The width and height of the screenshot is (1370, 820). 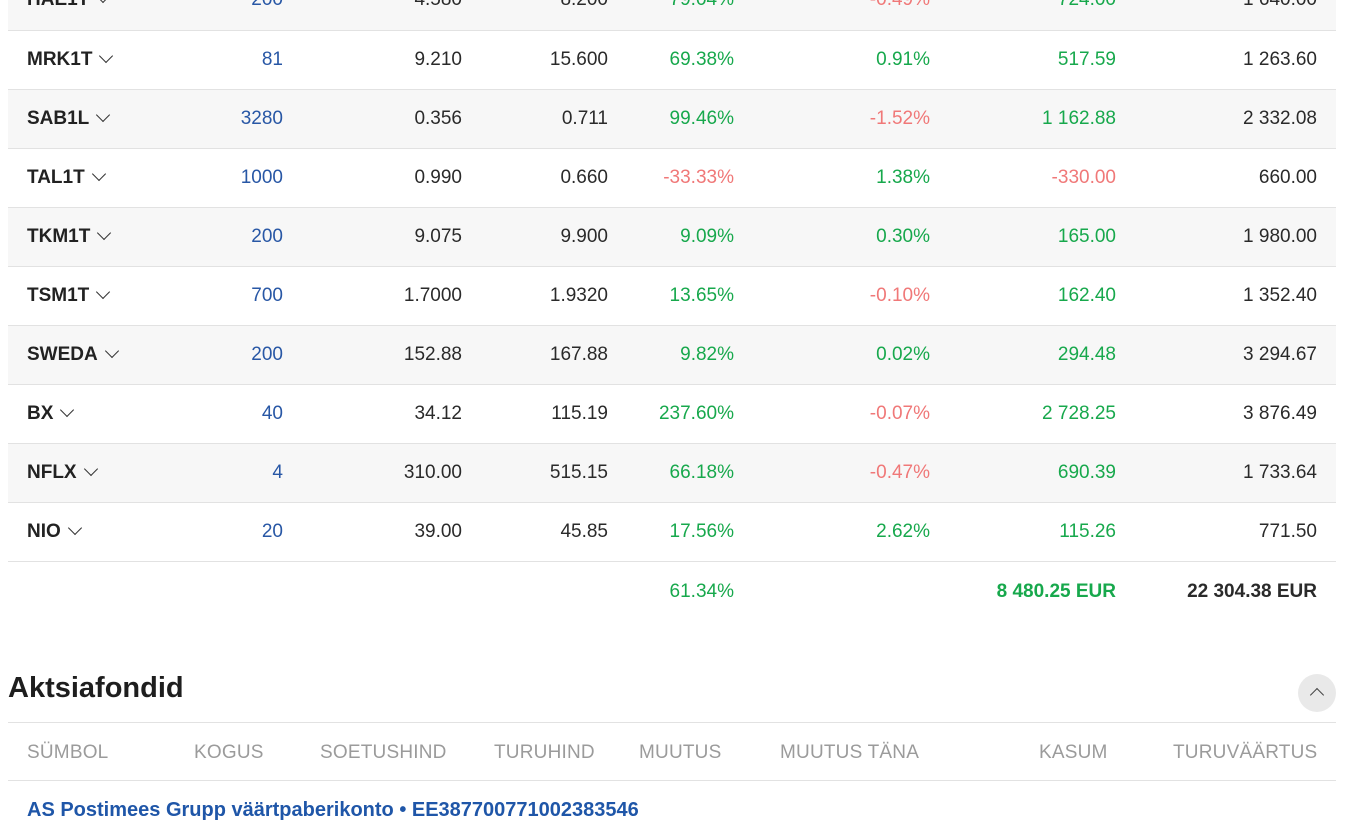 I want to click on header-change: MUUTUS, so click(x=680, y=753).